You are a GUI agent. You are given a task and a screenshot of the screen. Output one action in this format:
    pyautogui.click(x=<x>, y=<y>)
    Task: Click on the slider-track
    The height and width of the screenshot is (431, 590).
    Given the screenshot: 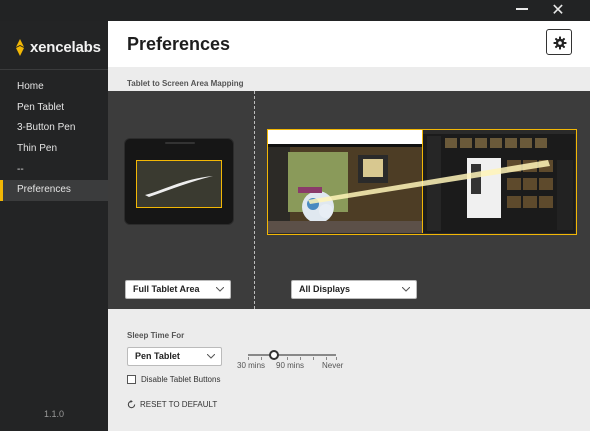 What is the action you would take?
    pyautogui.click(x=292, y=355)
    